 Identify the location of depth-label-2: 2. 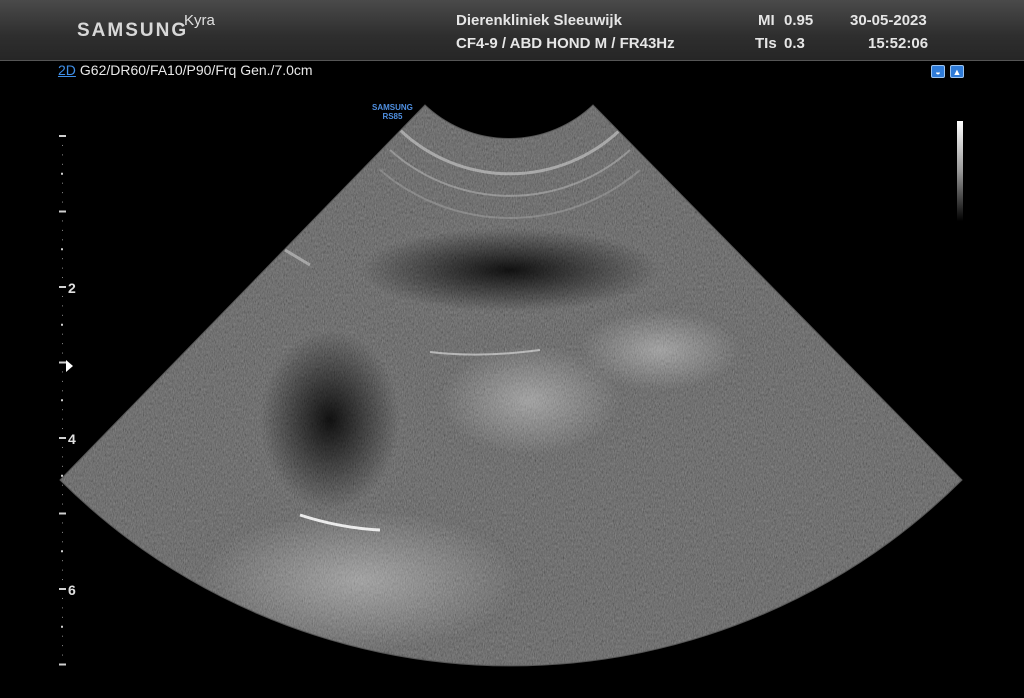
(72, 288).